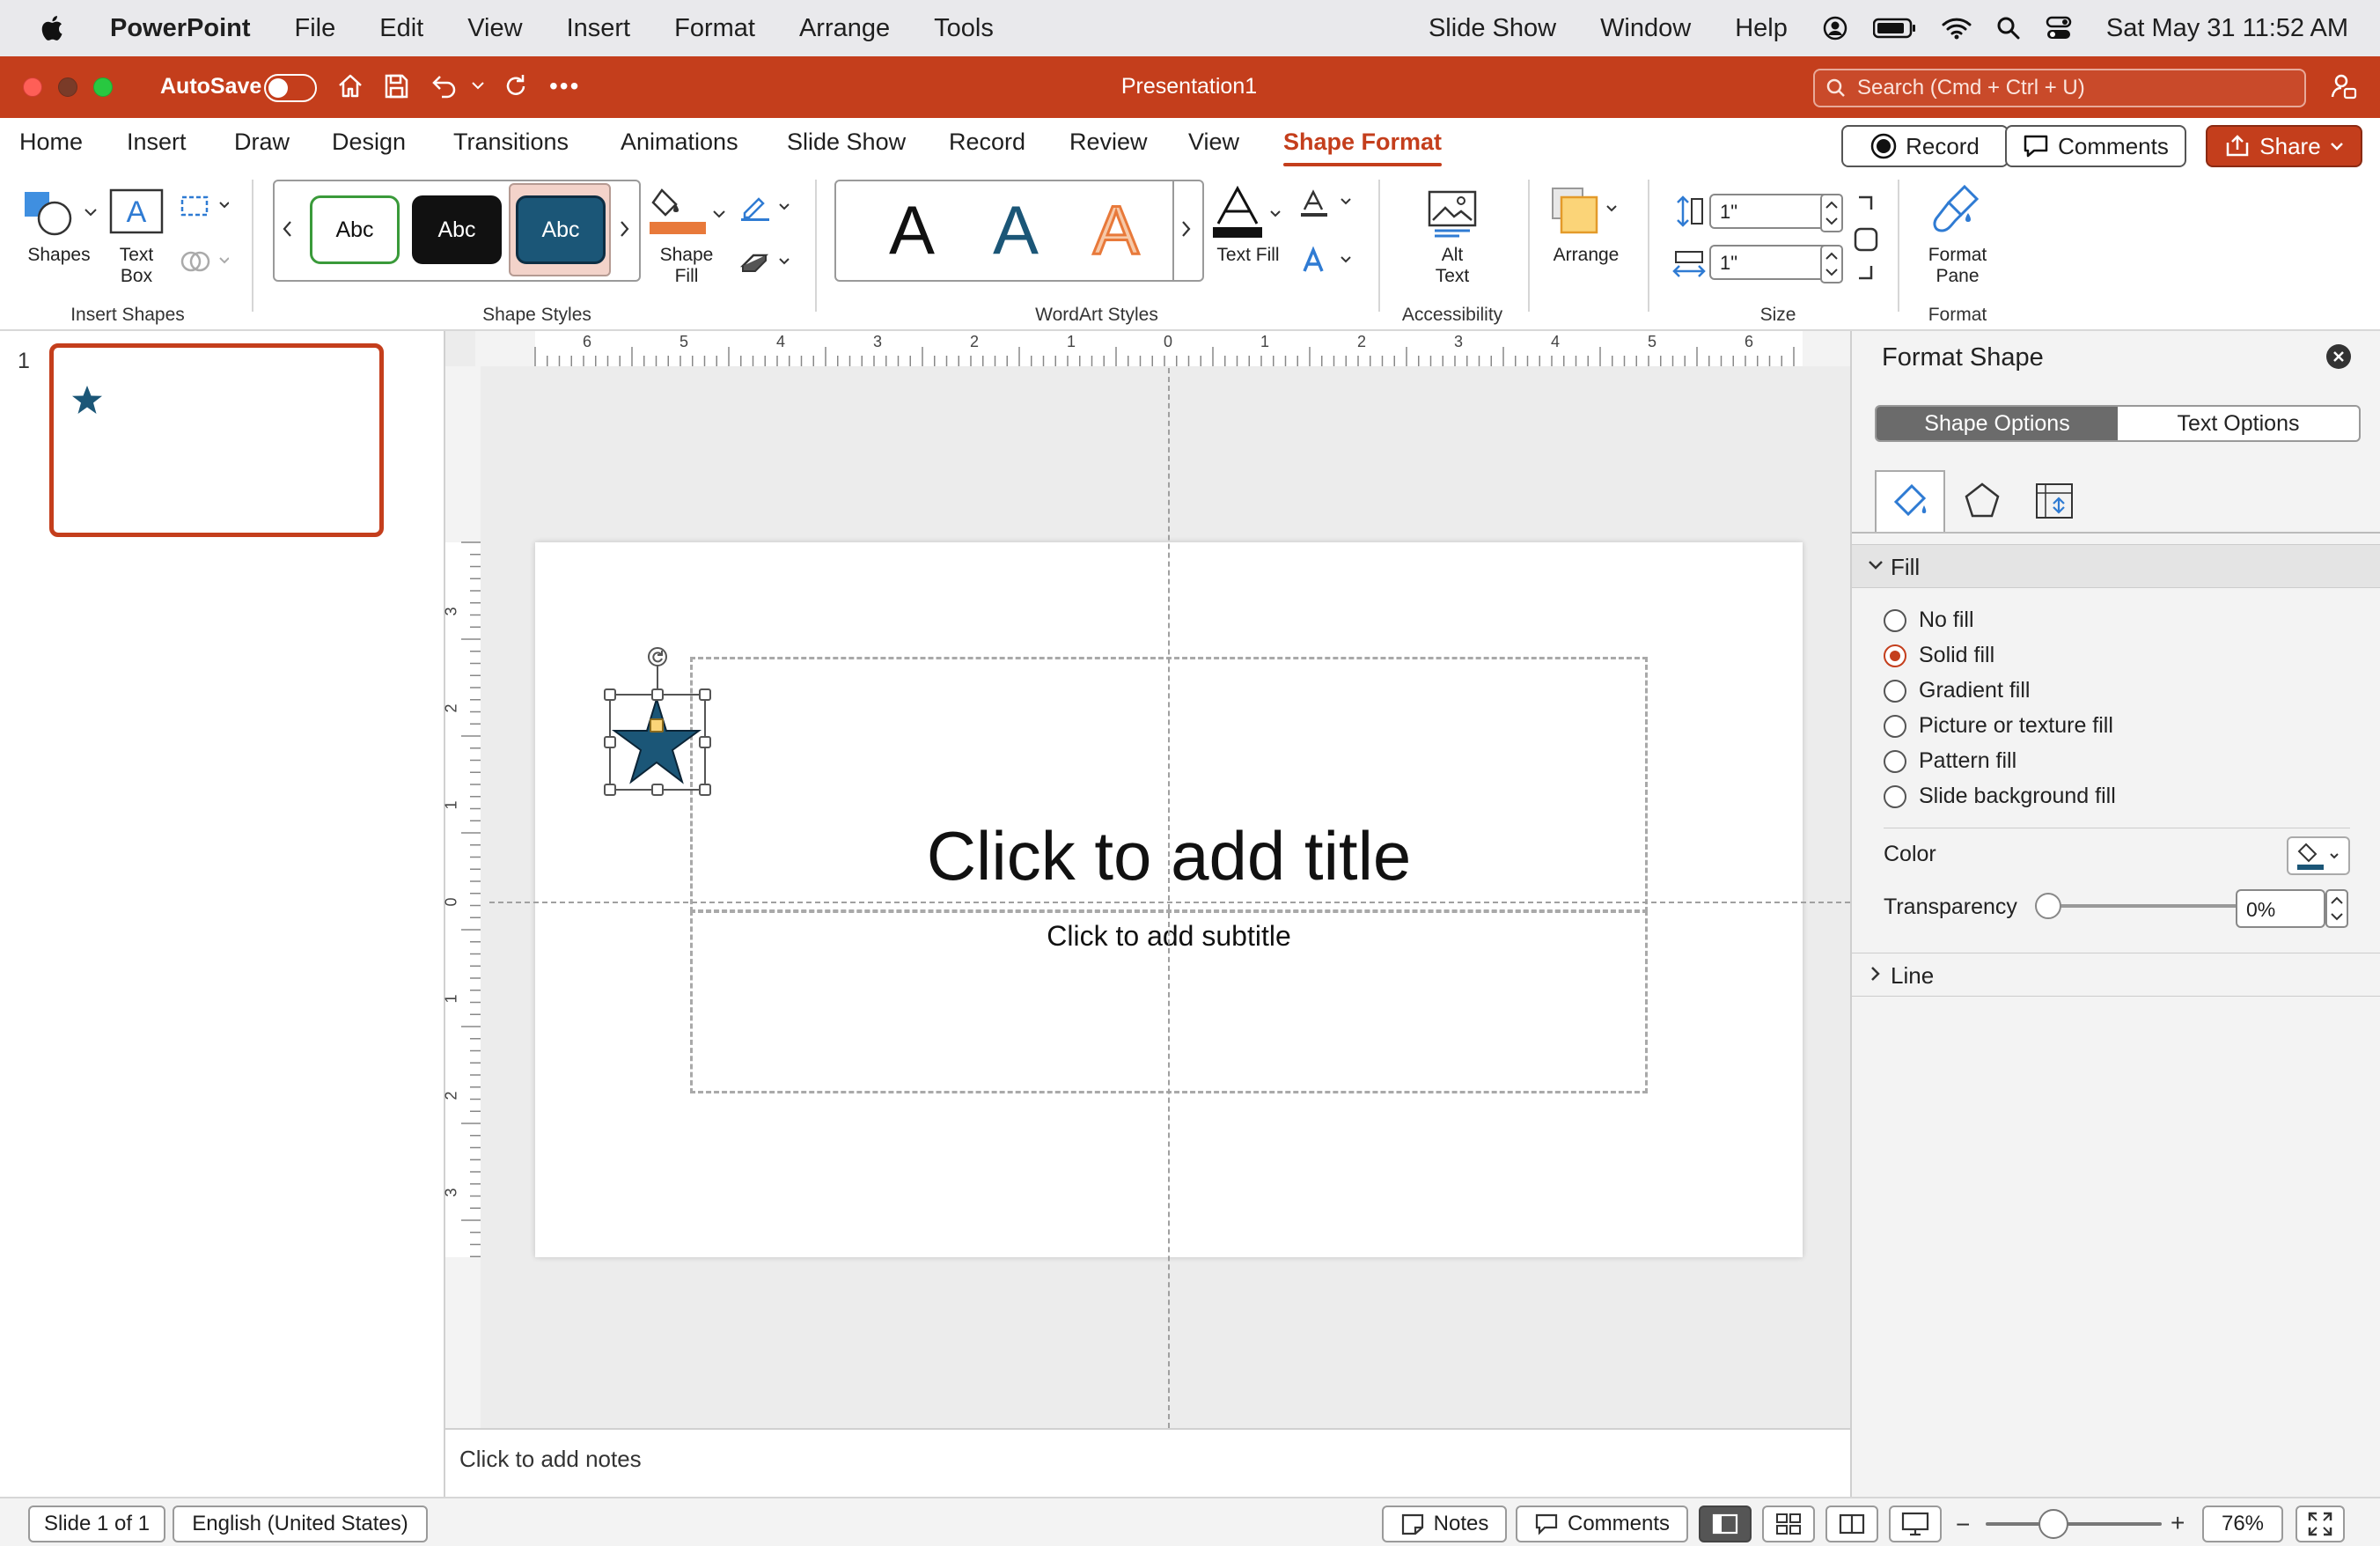  I want to click on text-fill-icon, so click(1248, 212).